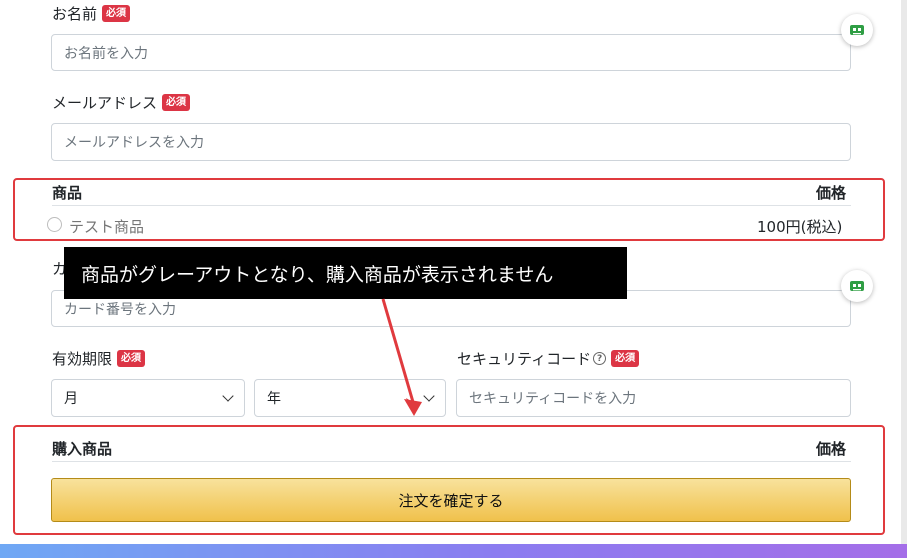 This screenshot has height=558, width=907. Describe the element at coordinates (401, 357) in the screenshot. I see `annotation-arrow` at that location.